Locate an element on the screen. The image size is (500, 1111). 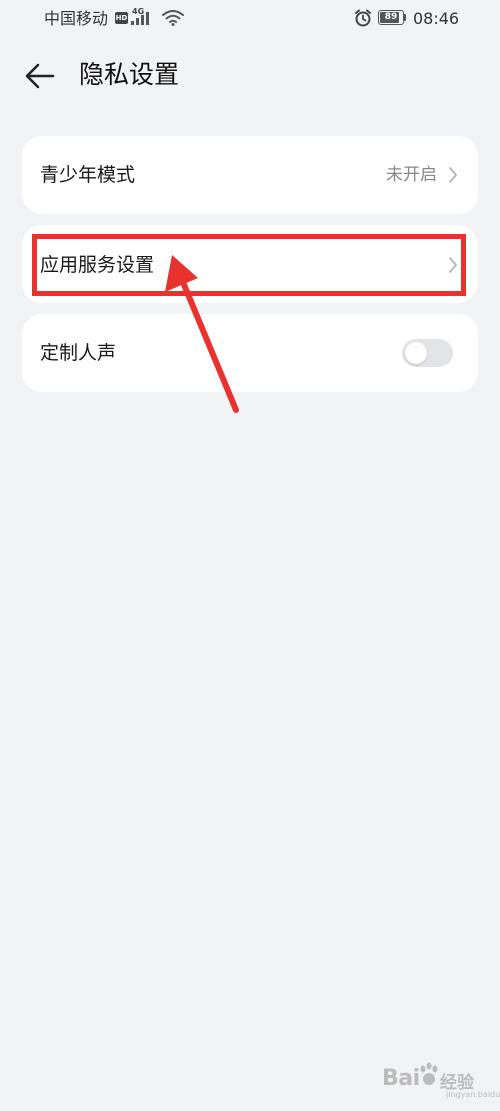
battery-icon: 89 is located at coordinates (391, 17).